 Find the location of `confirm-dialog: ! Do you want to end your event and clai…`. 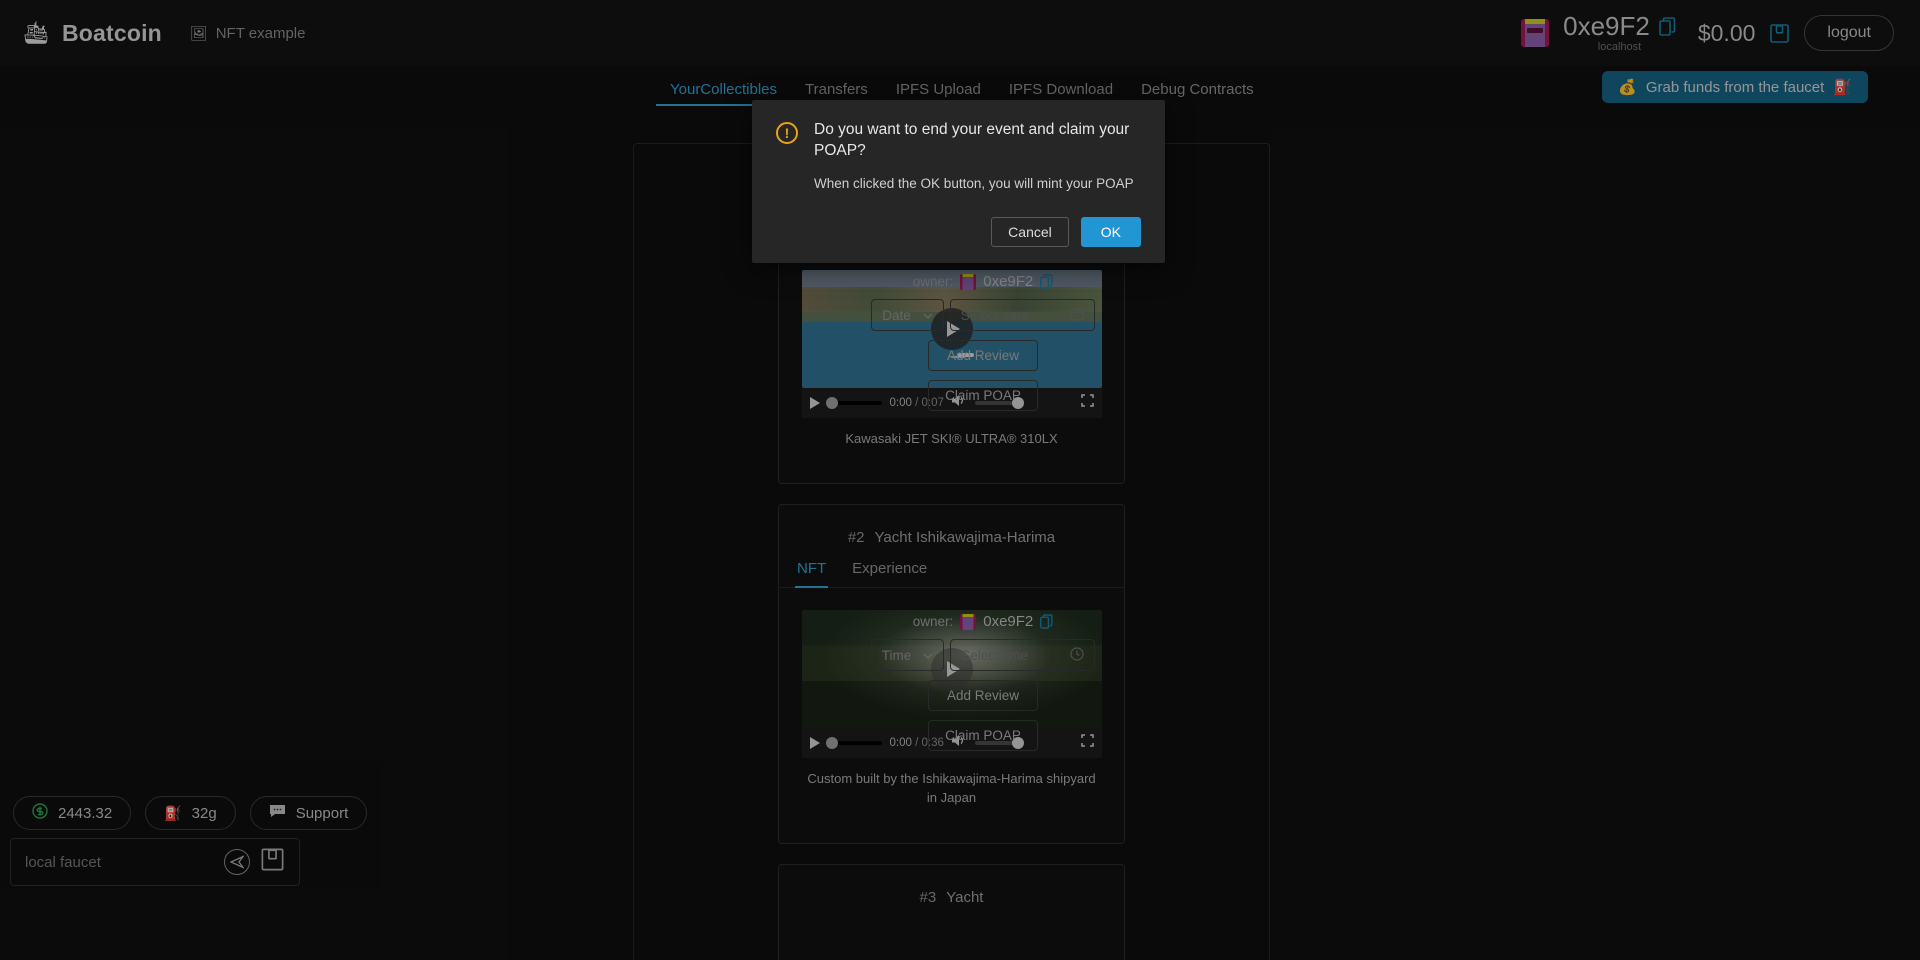

confirm-dialog: ! Do you want to end your event and clai… is located at coordinates (958, 181).